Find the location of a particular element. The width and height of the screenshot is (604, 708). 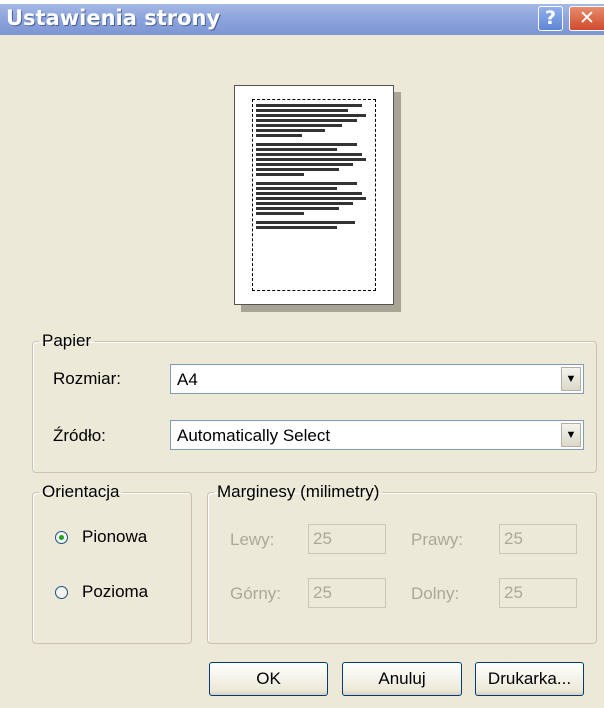

help-button: ? is located at coordinates (550, 18).